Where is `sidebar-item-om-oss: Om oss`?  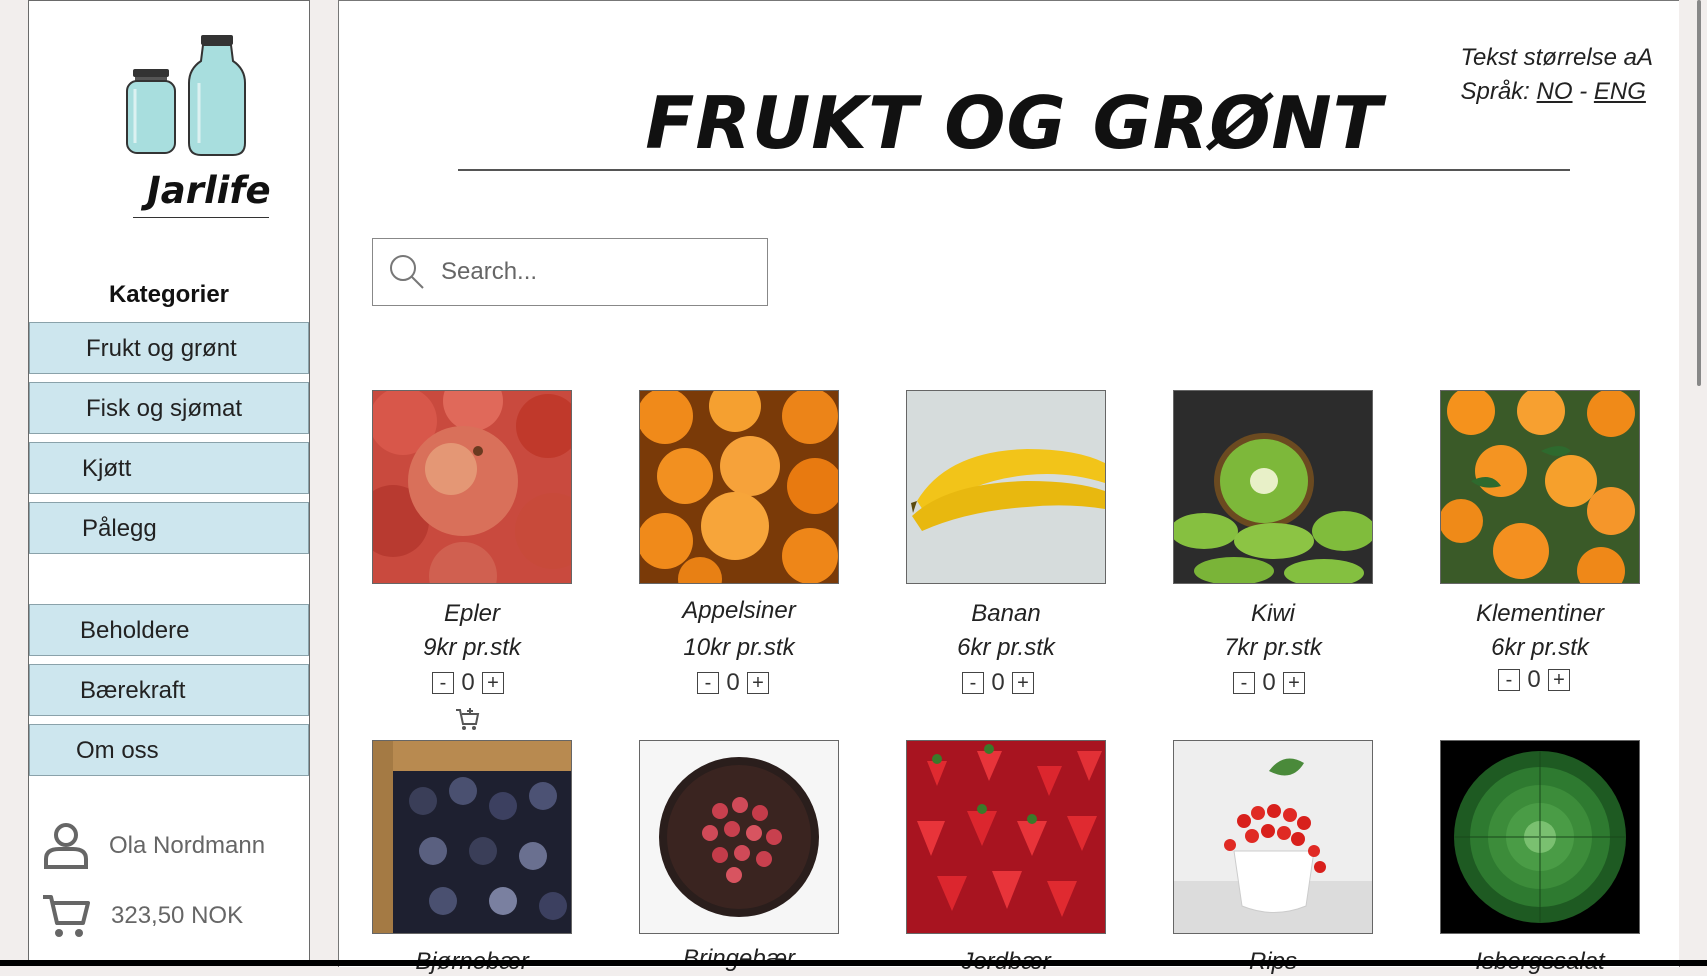
sidebar-item-om-oss: Om oss is located at coordinates (169, 750).